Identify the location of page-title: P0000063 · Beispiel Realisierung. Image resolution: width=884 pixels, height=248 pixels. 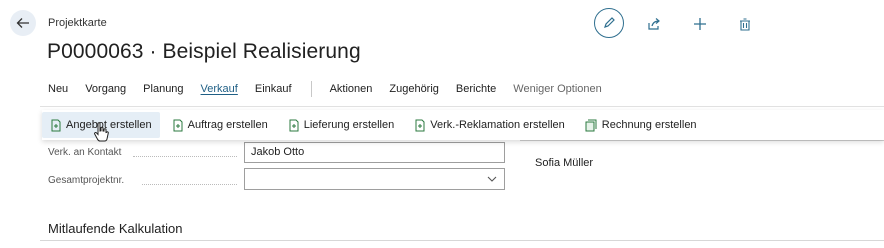
(204, 51).